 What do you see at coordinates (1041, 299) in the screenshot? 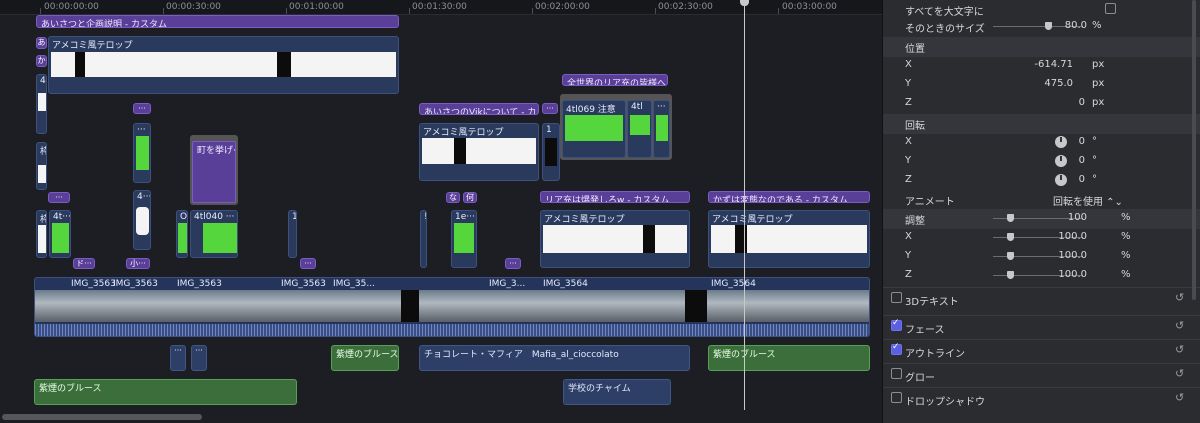
I see `group-3d-text: 3Dテキスト ↺` at bounding box center [1041, 299].